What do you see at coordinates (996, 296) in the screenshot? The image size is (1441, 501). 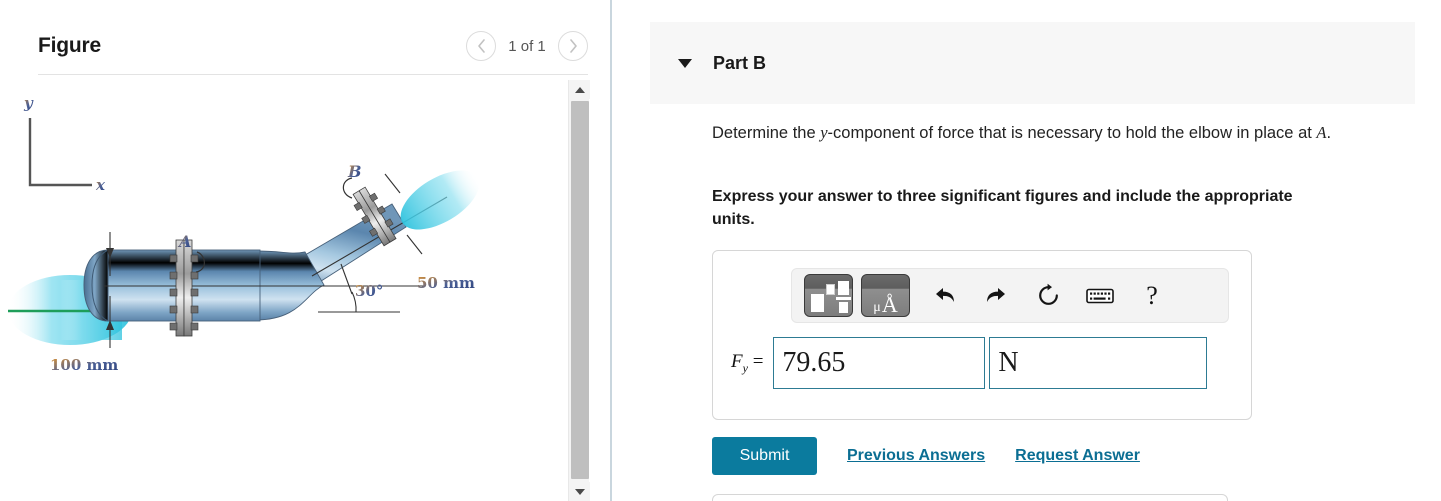 I see `redo-icon` at bounding box center [996, 296].